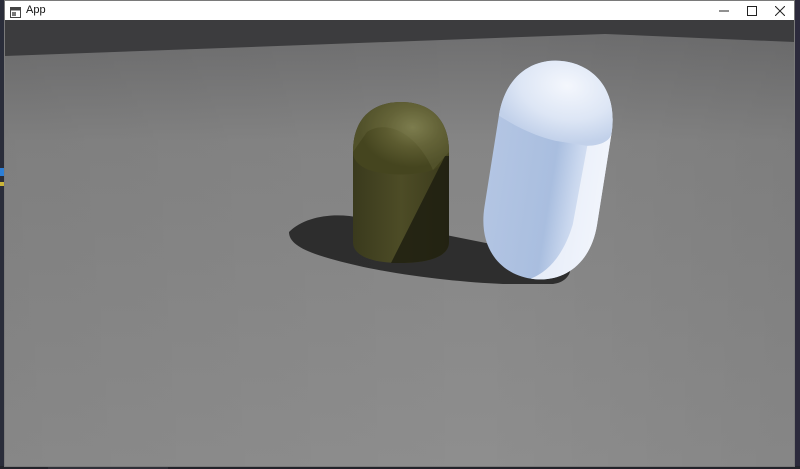 This screenshot has width=800, height=469. I want to click on olive-capsule, so click(401, 182).